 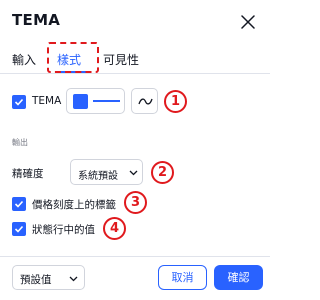 I want to click on annotation-badge-3: 3, so click(x=135, y=202).